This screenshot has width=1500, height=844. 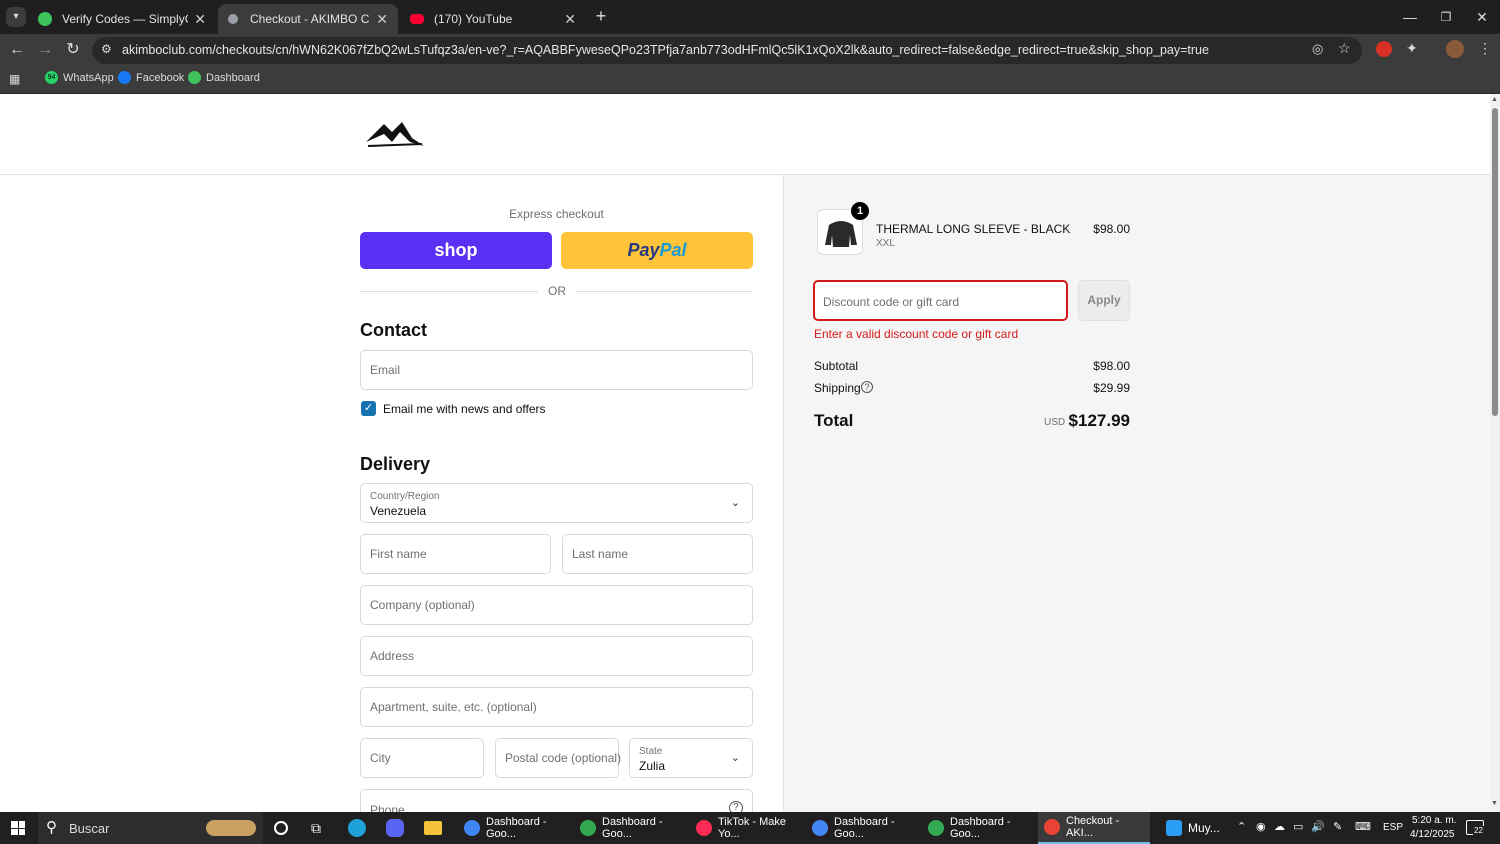 What do you see at coordinates (1495, 262) in the screenshot?
I see `scrollbar-thumb` at bounding box center [1495, 262].